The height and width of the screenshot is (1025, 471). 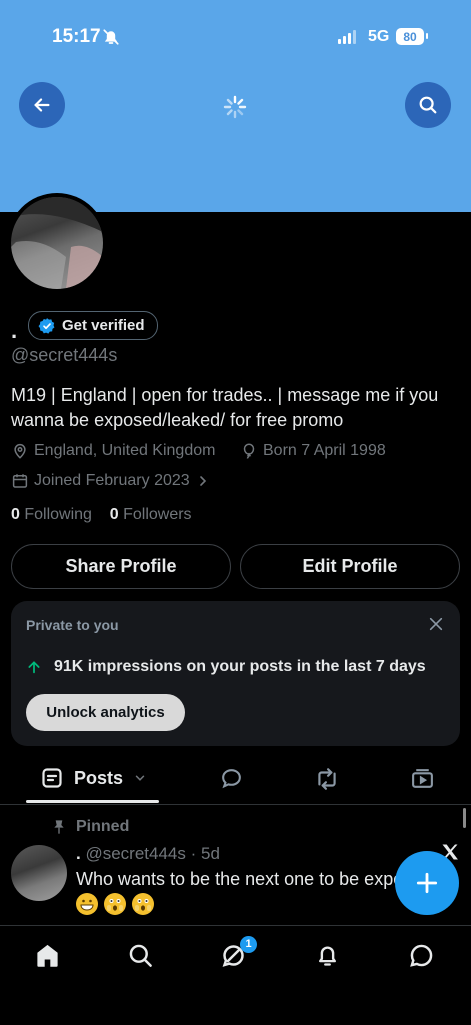 I want to click on nav-search, so click(x=140, y=958).